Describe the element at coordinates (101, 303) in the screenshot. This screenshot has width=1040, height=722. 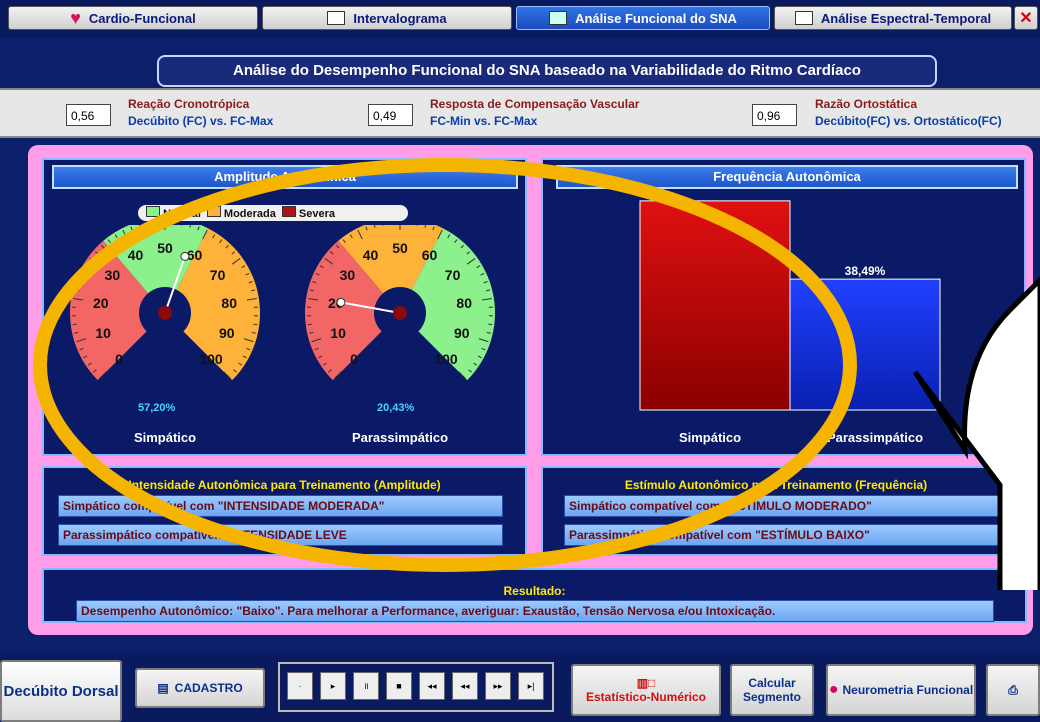
I see `gauge-tick-label: 20` at that location.